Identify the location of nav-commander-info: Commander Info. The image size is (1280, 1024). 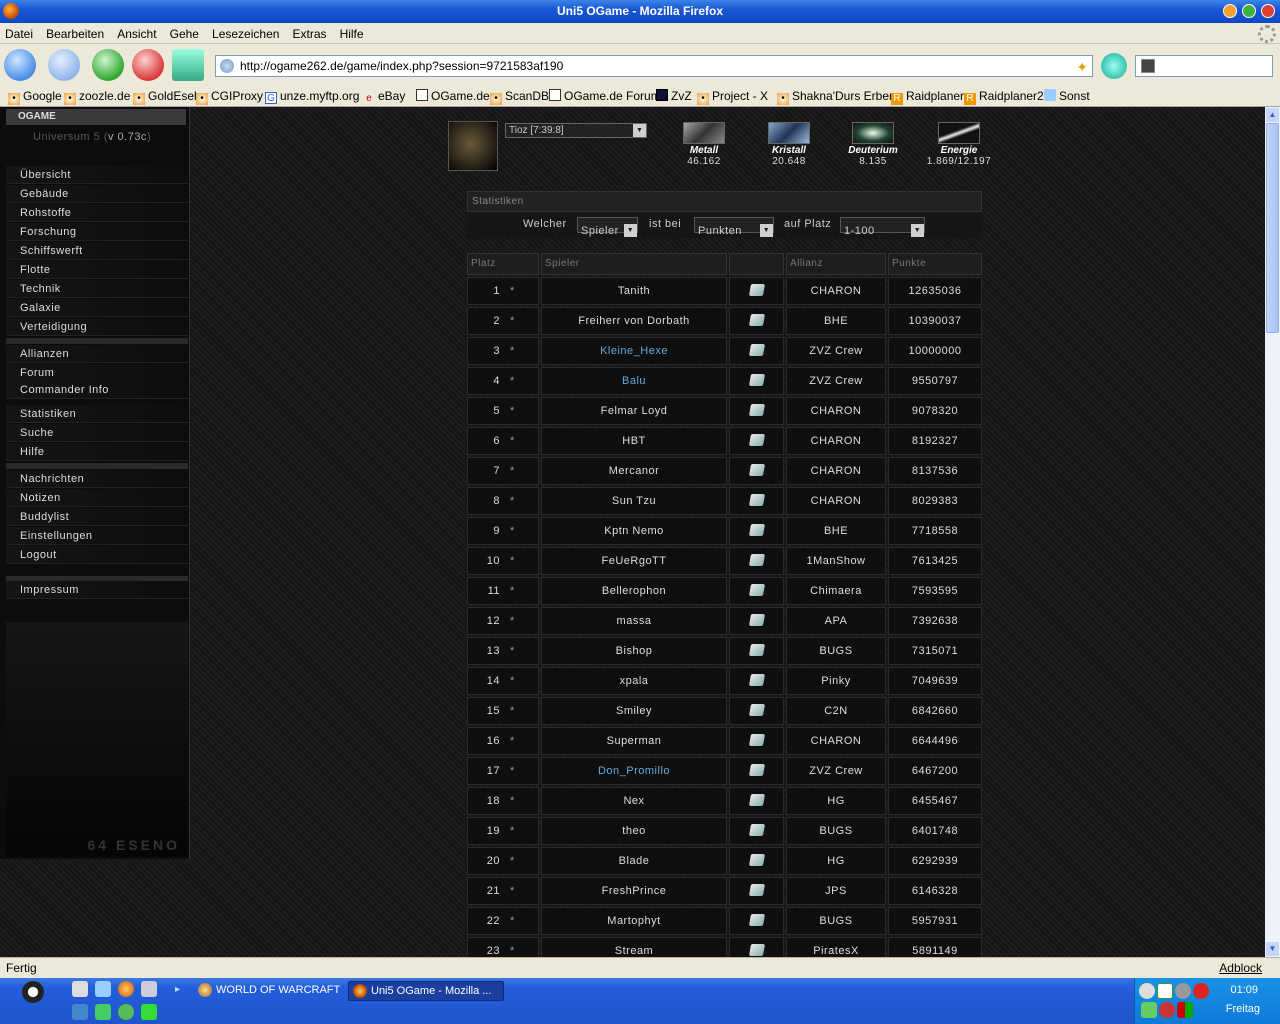
(97, 390).